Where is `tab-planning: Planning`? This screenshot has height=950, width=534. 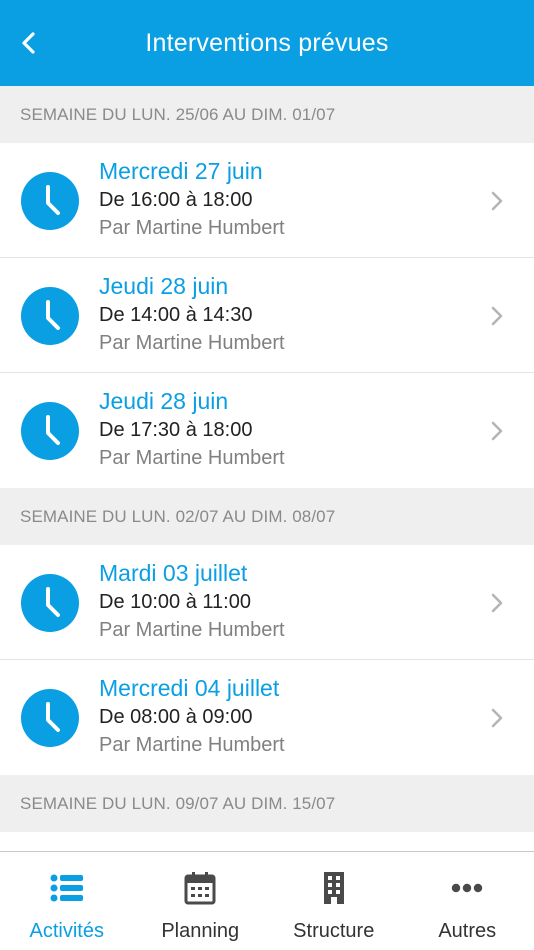
tab-planning: Planning is located at coordinates (201, 901).